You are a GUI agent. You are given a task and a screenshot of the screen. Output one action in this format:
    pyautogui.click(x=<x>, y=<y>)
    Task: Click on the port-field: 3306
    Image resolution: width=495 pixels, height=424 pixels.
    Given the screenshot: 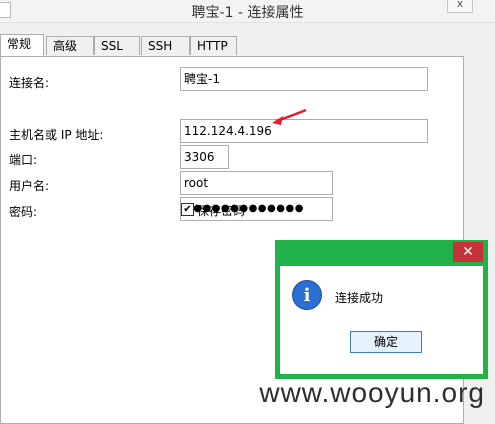 What is the action you would take?
    pyautogui.click(x=204, y=157)
    